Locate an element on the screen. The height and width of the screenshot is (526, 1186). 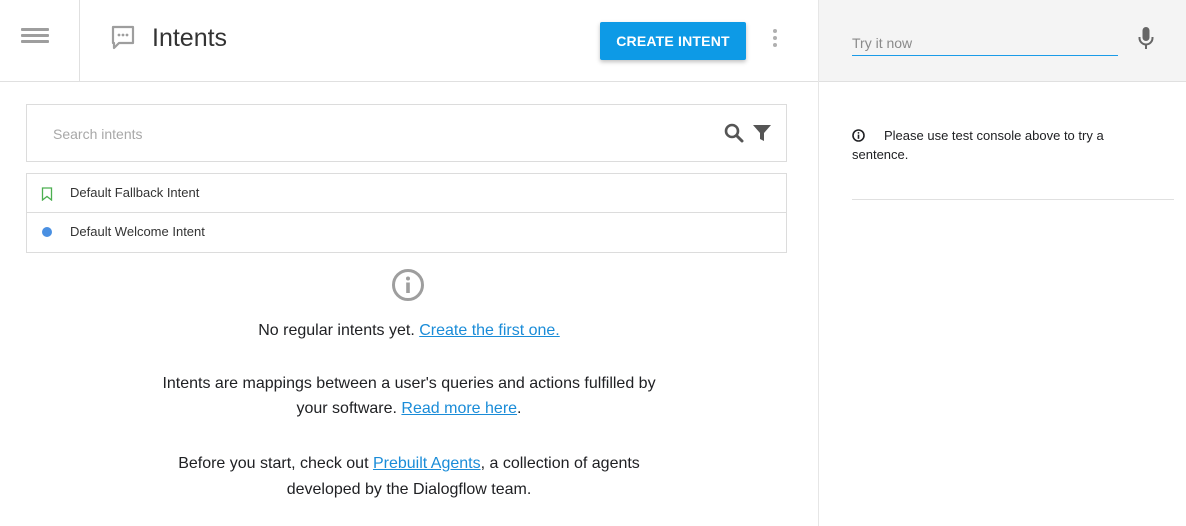
dot-icon is located at coordinates (47, 232).